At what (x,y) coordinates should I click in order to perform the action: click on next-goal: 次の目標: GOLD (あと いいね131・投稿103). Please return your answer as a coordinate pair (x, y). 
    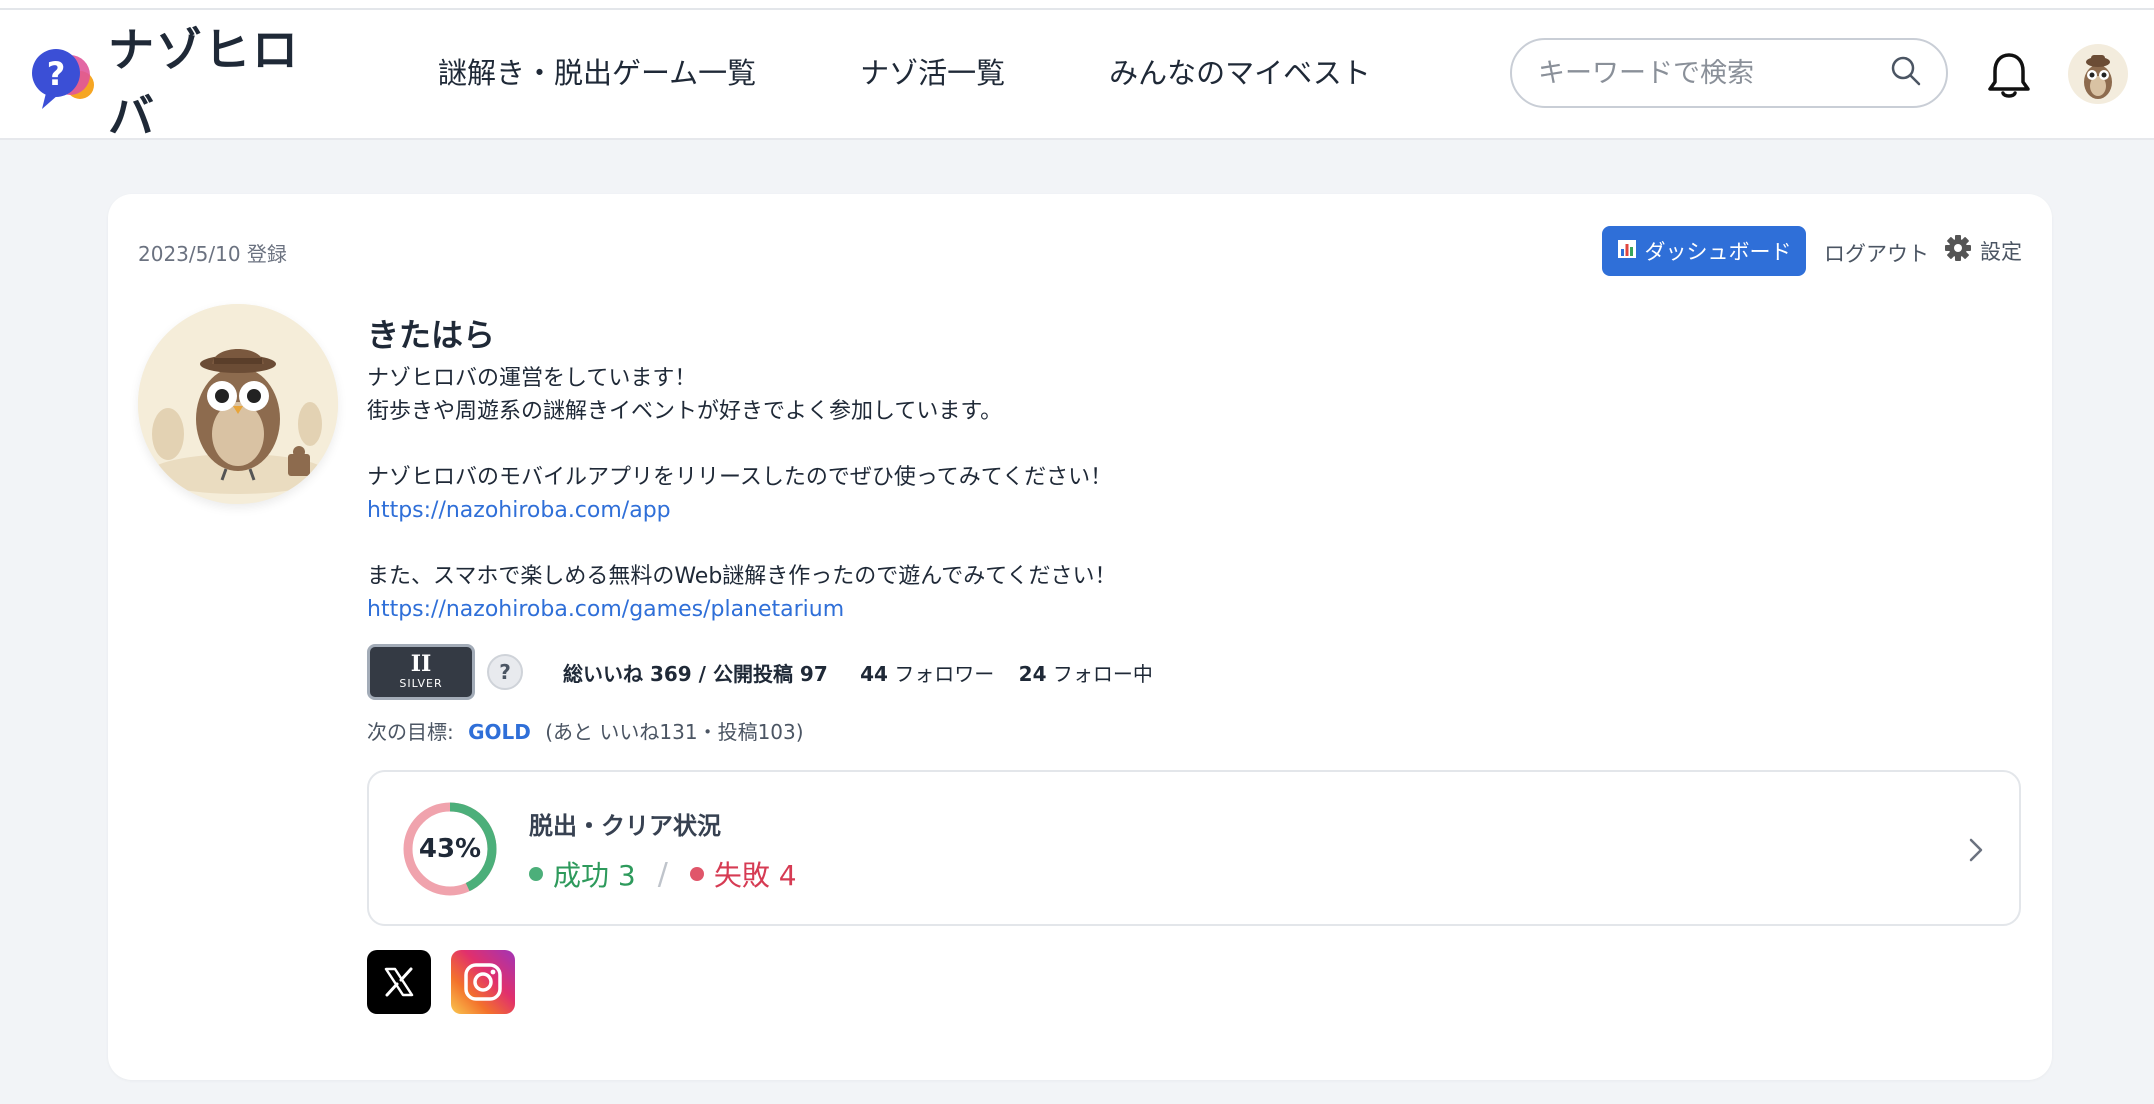
    Looking at the image, I should click on (585, 730).